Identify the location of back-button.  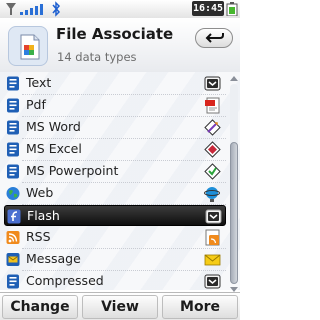
(214, 38).